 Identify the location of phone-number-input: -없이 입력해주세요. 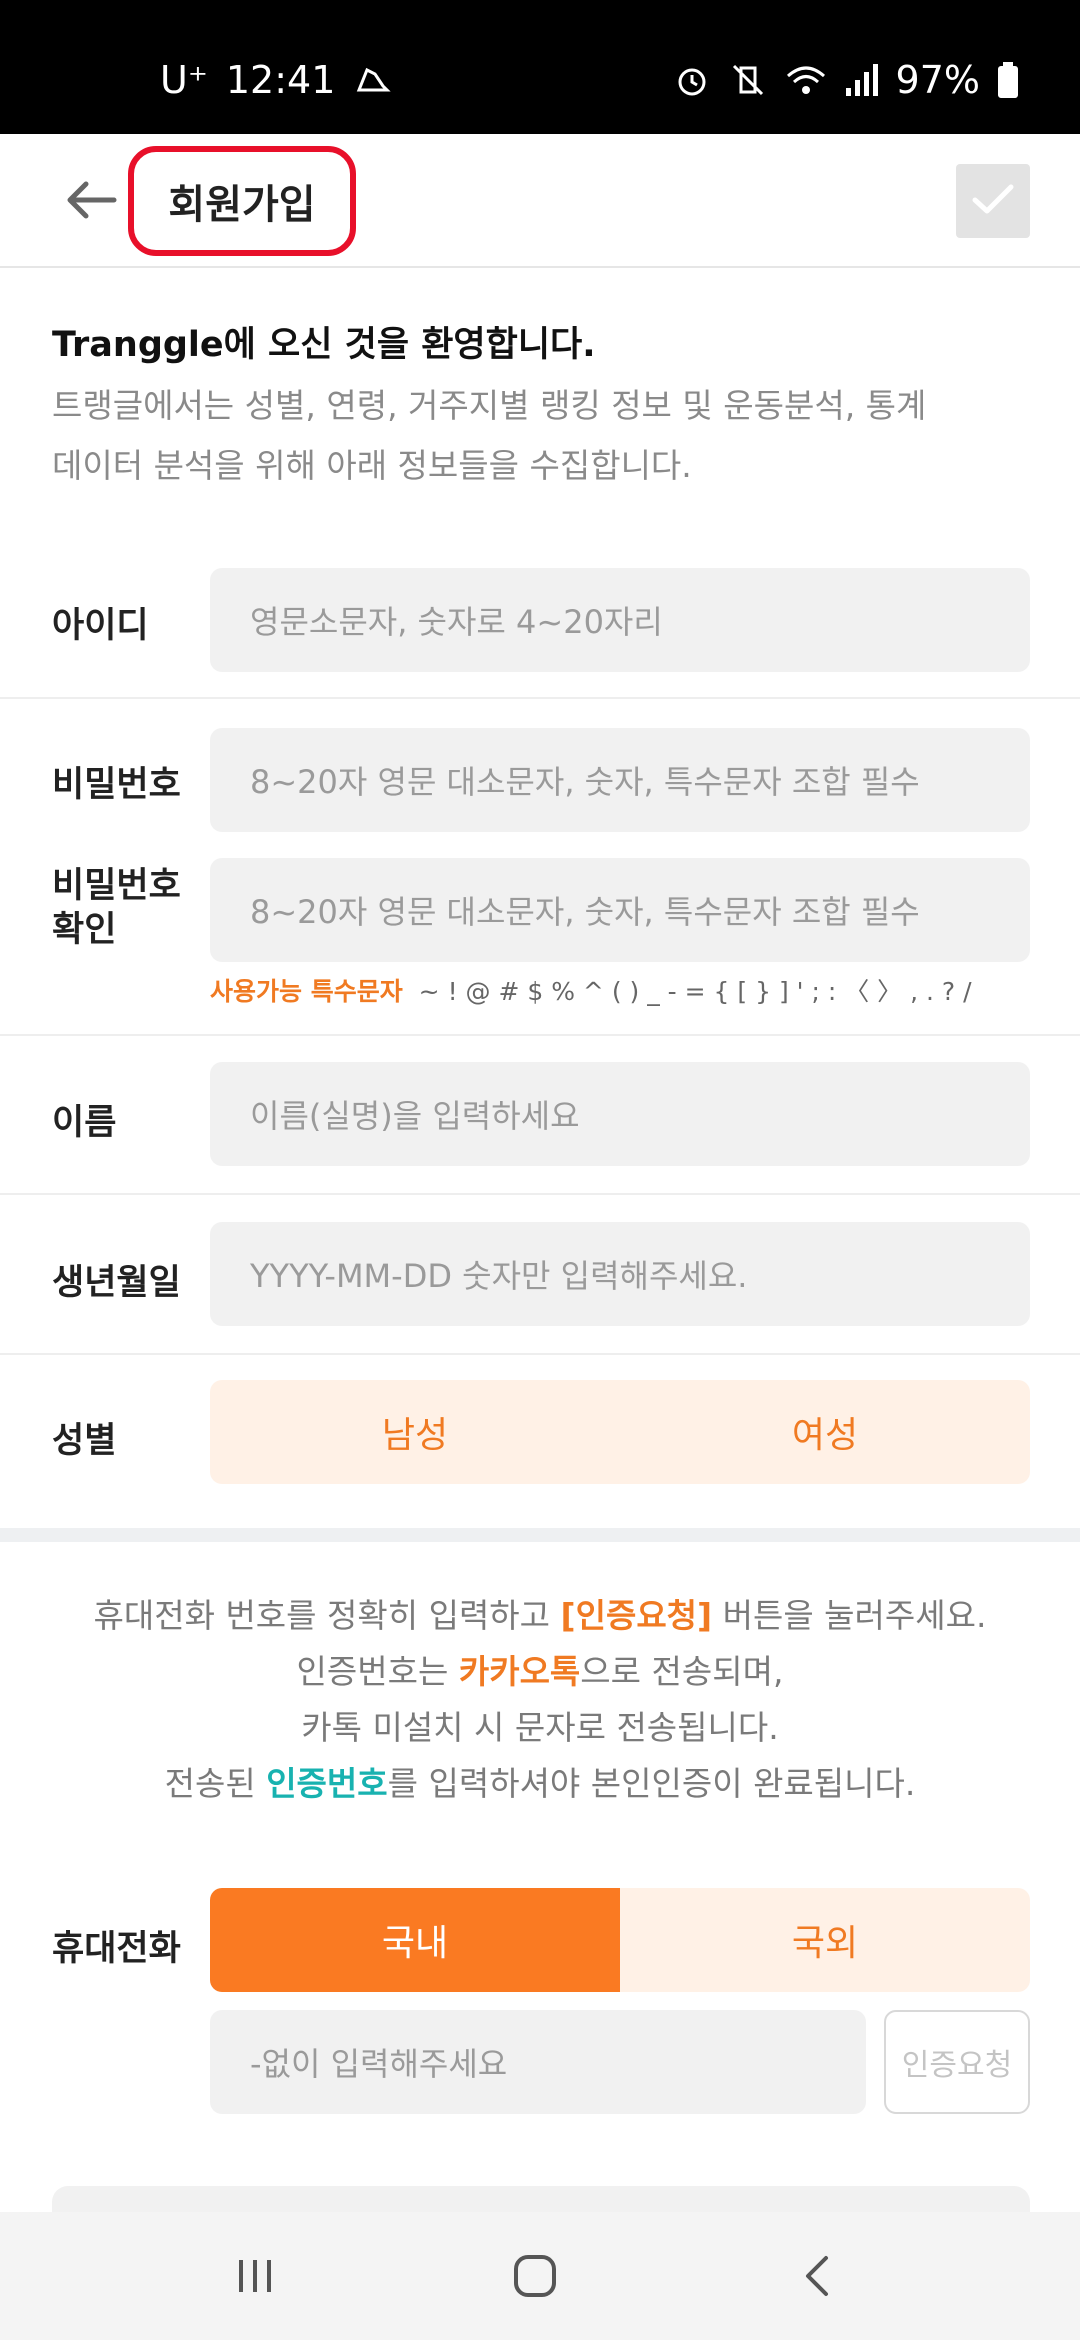
(538, 2062).